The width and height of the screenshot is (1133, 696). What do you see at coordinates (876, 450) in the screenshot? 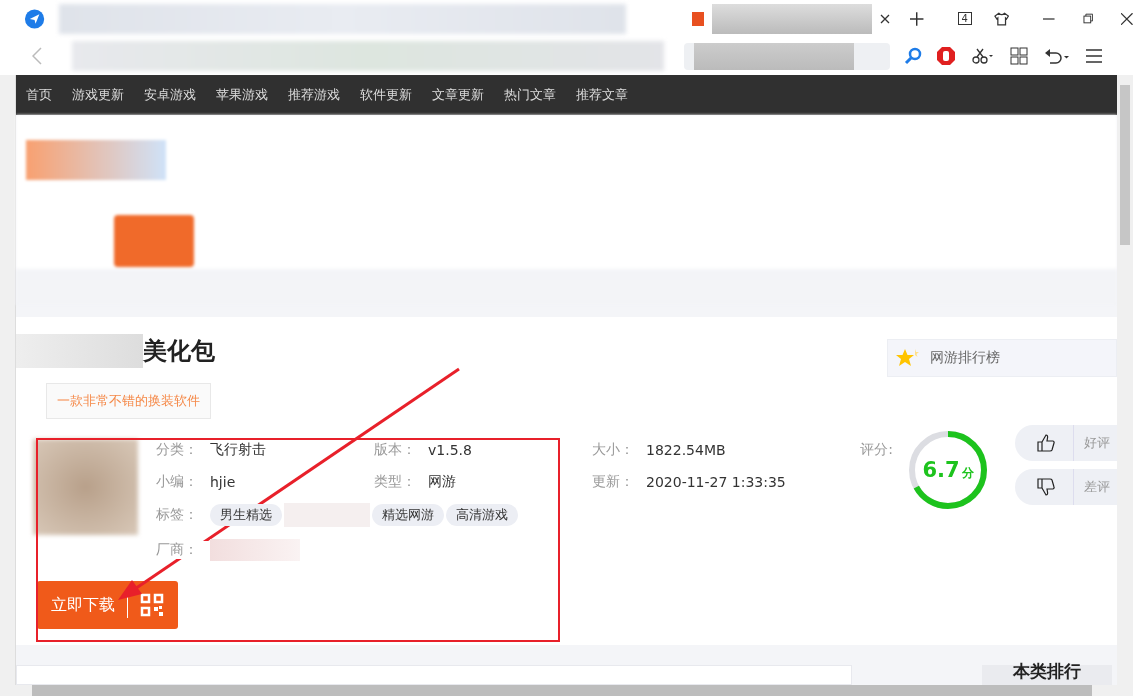
I see `rating-label: 评分:` at bounding box center [876, 450].